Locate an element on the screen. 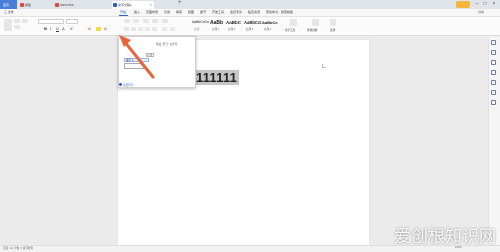  right-side-panel is located at coordinates (494, 141).